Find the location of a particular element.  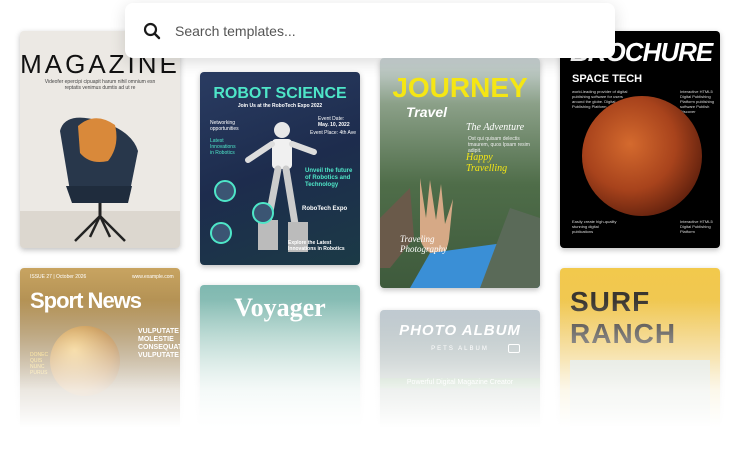

sport-issue: ISSUE 27 | October 2026 is located at coordinates (58, 277).